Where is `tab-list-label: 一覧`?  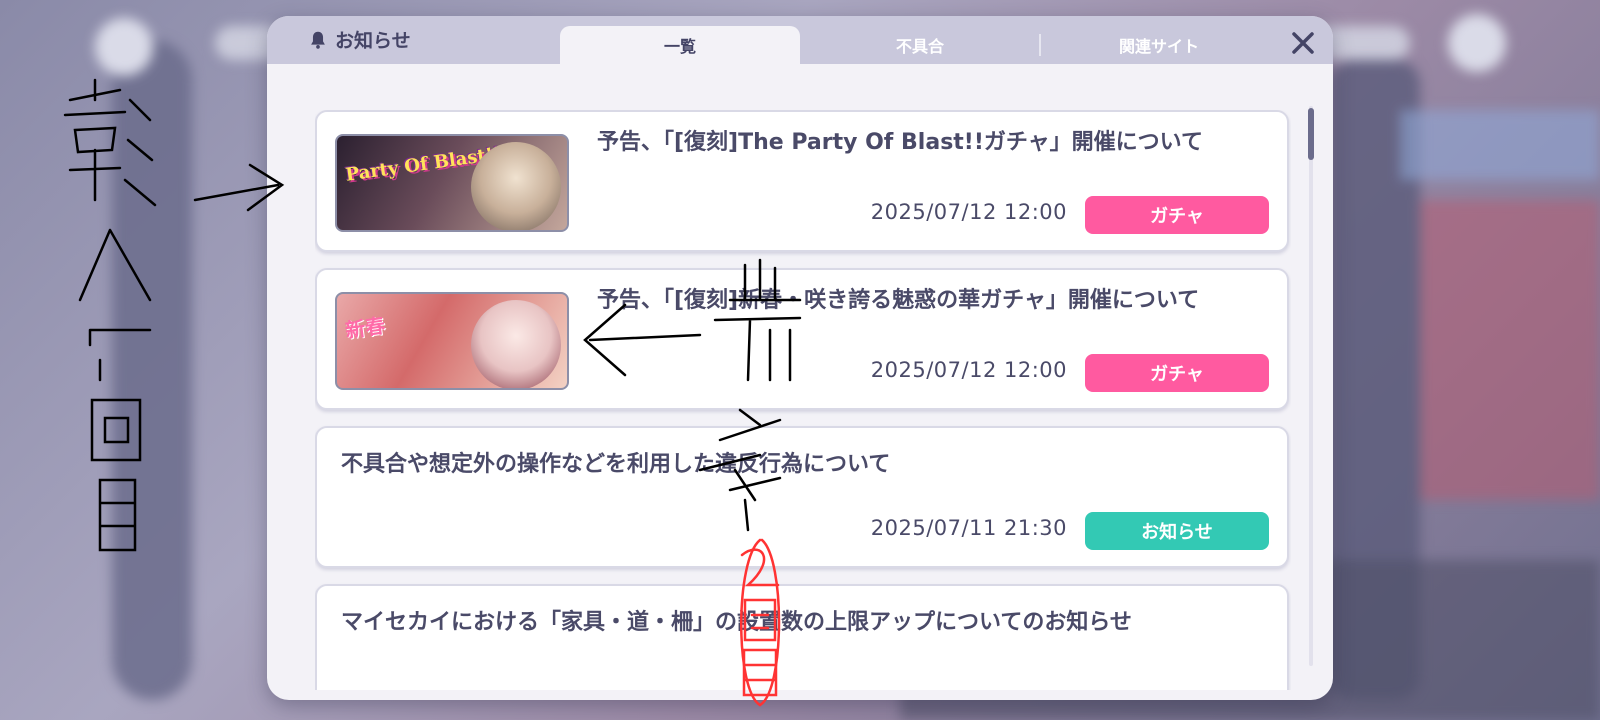
tab-list-label: 一覧 is located at coordinates (679, 46).